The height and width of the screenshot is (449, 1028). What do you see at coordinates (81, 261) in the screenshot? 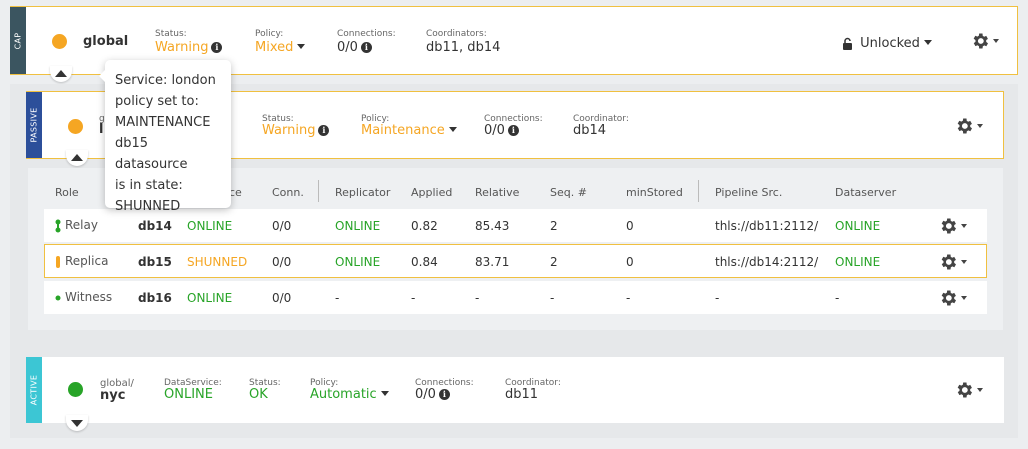
I see `row-role: Replica` at bounding box center [81, 261].